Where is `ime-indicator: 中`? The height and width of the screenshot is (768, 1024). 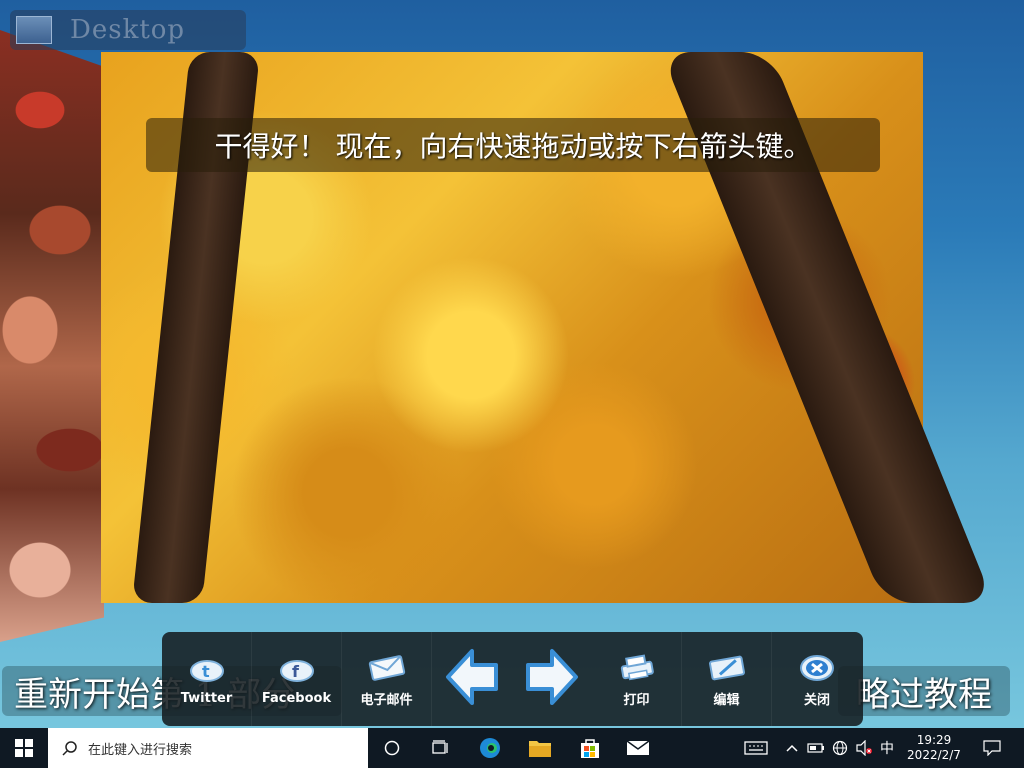
ime-indicator: 中 is located at coordinates (887, 748).